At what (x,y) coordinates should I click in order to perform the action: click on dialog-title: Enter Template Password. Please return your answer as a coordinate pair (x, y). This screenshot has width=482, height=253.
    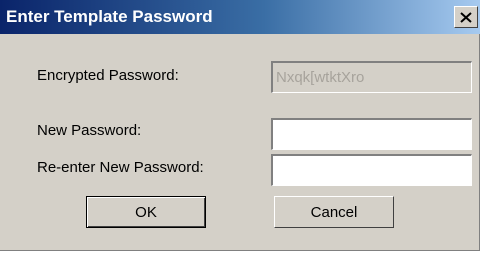
    Looking at the image, I should click on (109, 16).